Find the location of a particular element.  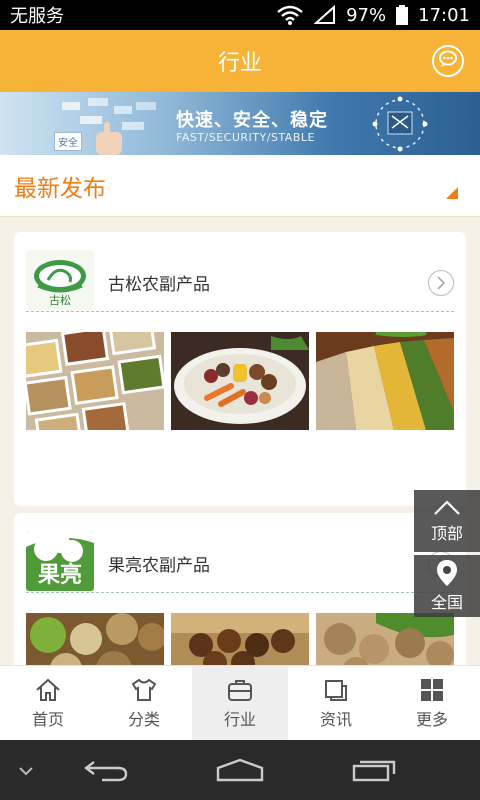

tab-home-label: 首页 is located at coordinates (47, 719).